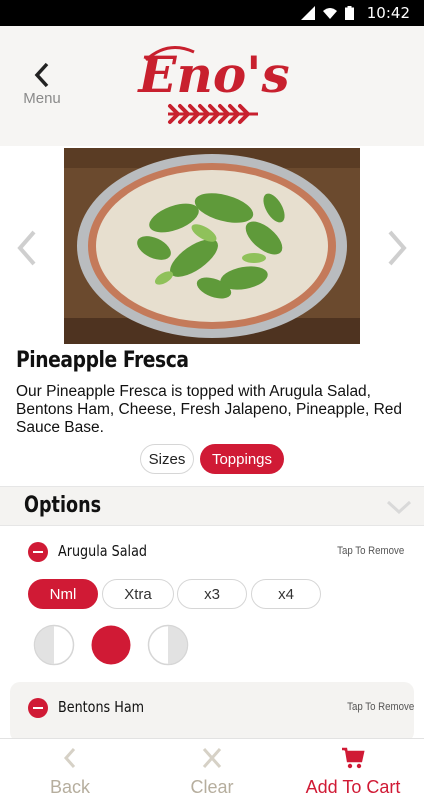 This screenshot has width=424, height=800. I want to click on enos-logo: Eno's, so click(213, 84).